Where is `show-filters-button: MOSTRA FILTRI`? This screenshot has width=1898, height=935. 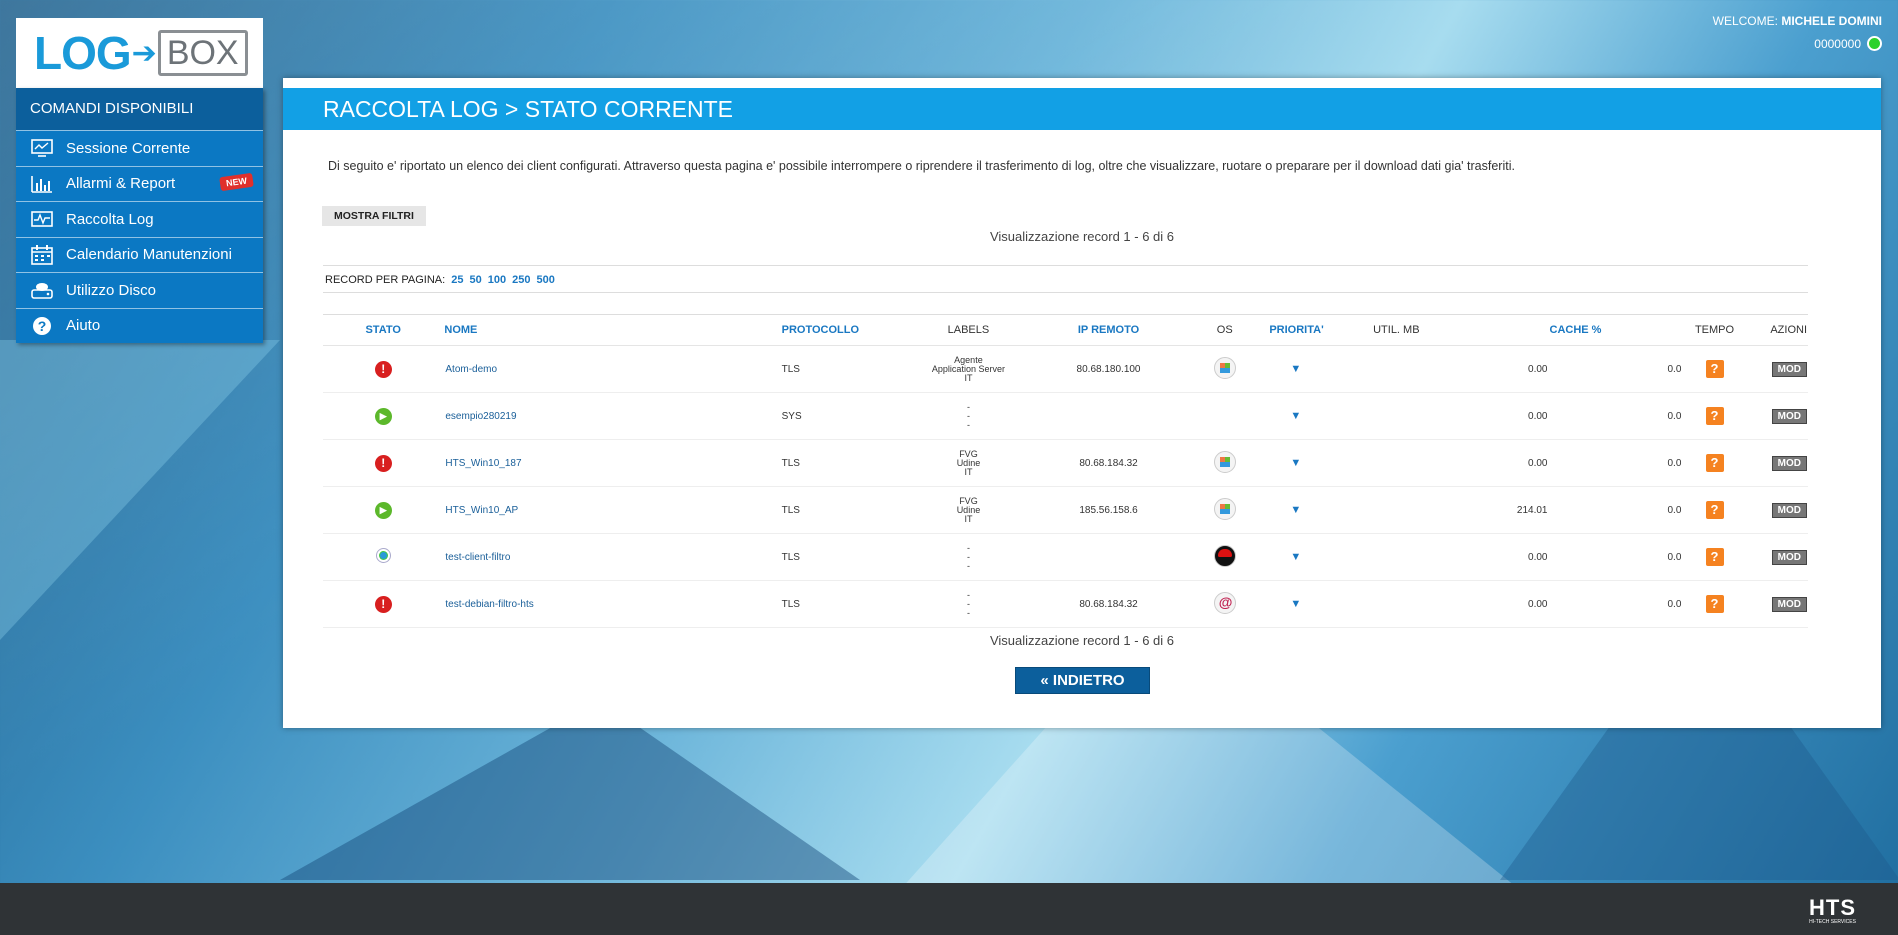 show-filters-button: MOSTRA FILTRI is located at coordinates (374, 216).